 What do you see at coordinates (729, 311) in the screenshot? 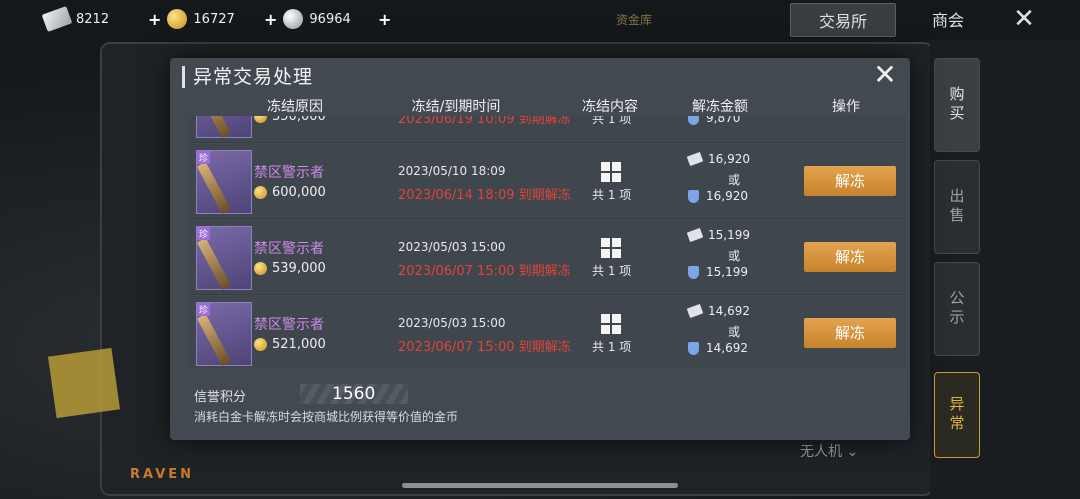
I see `card-amount-value: 14,692` at bounding box center [729, 311].